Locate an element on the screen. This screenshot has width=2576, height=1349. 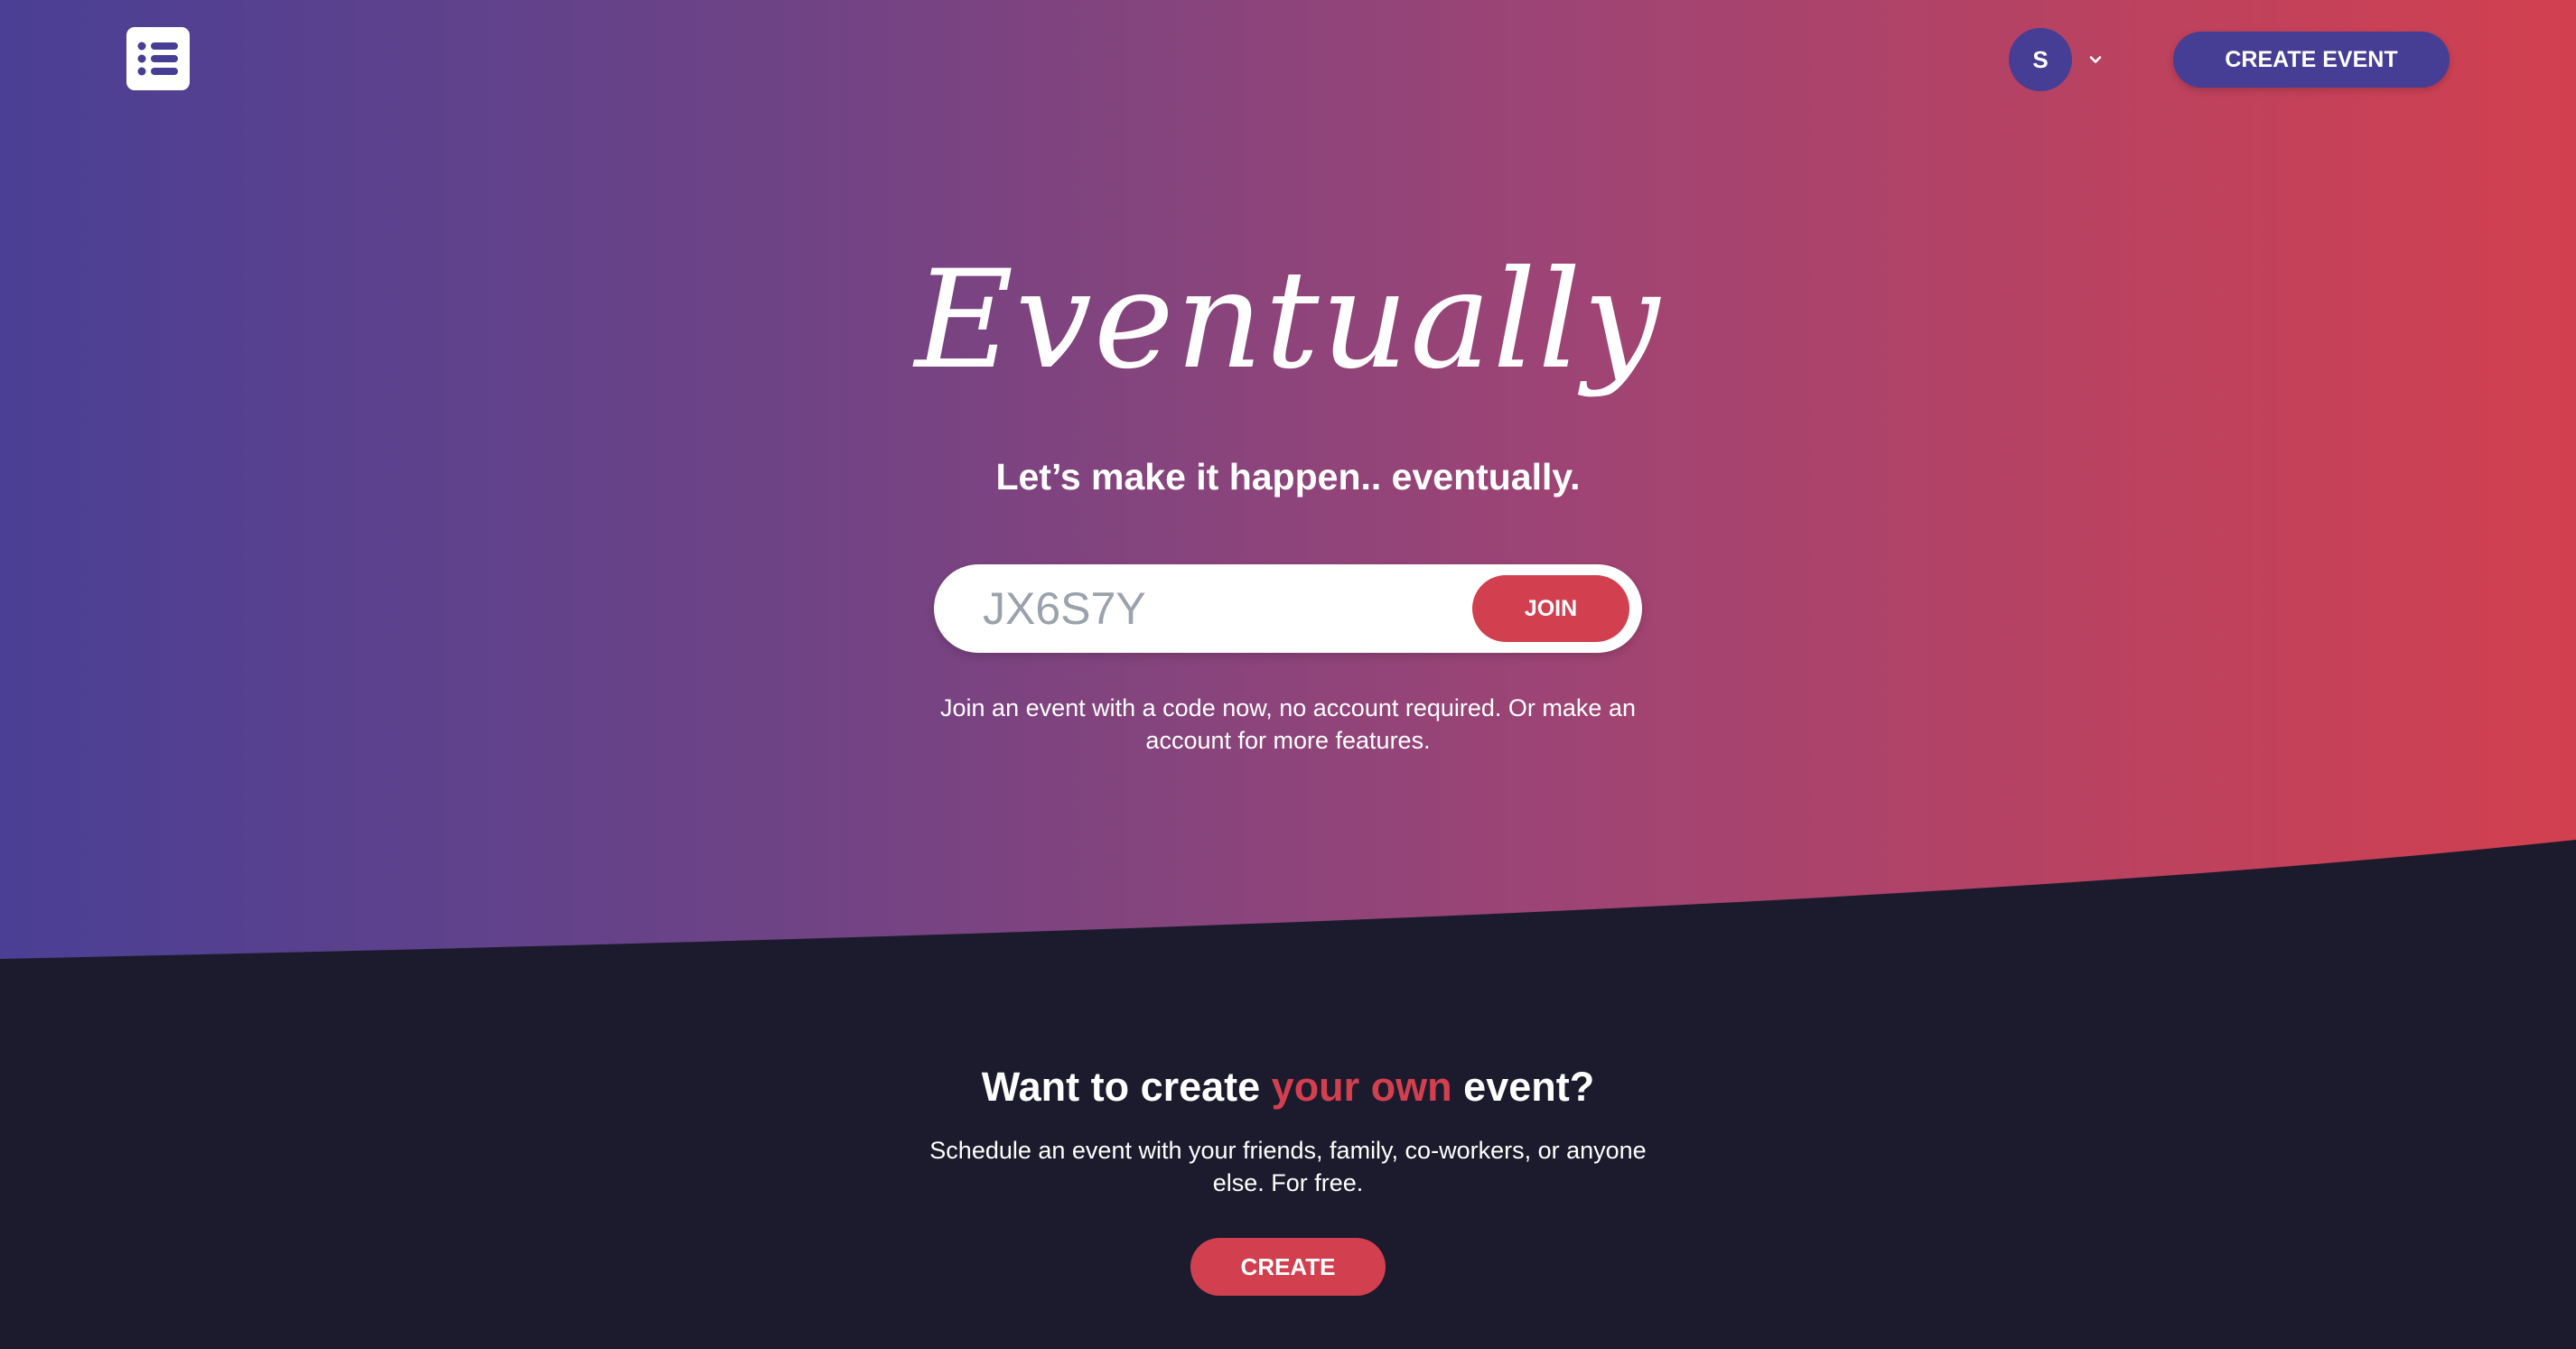
list-icon is located at coordinates (157, 59).